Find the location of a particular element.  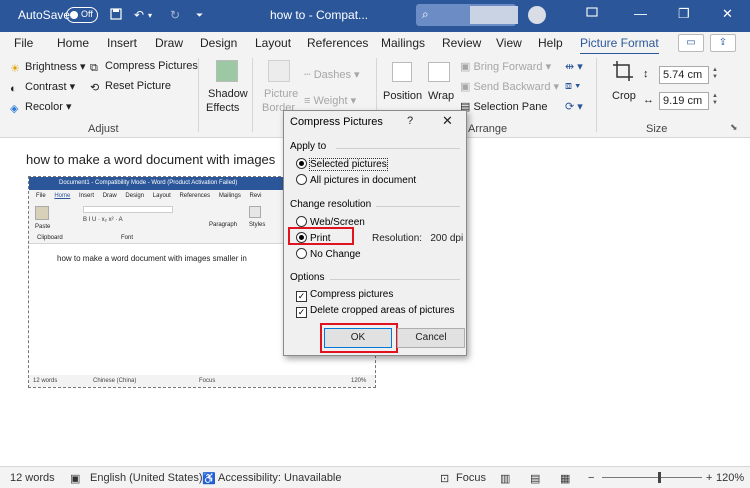

zoom-out-button: − is located at coordinates (591, 478).